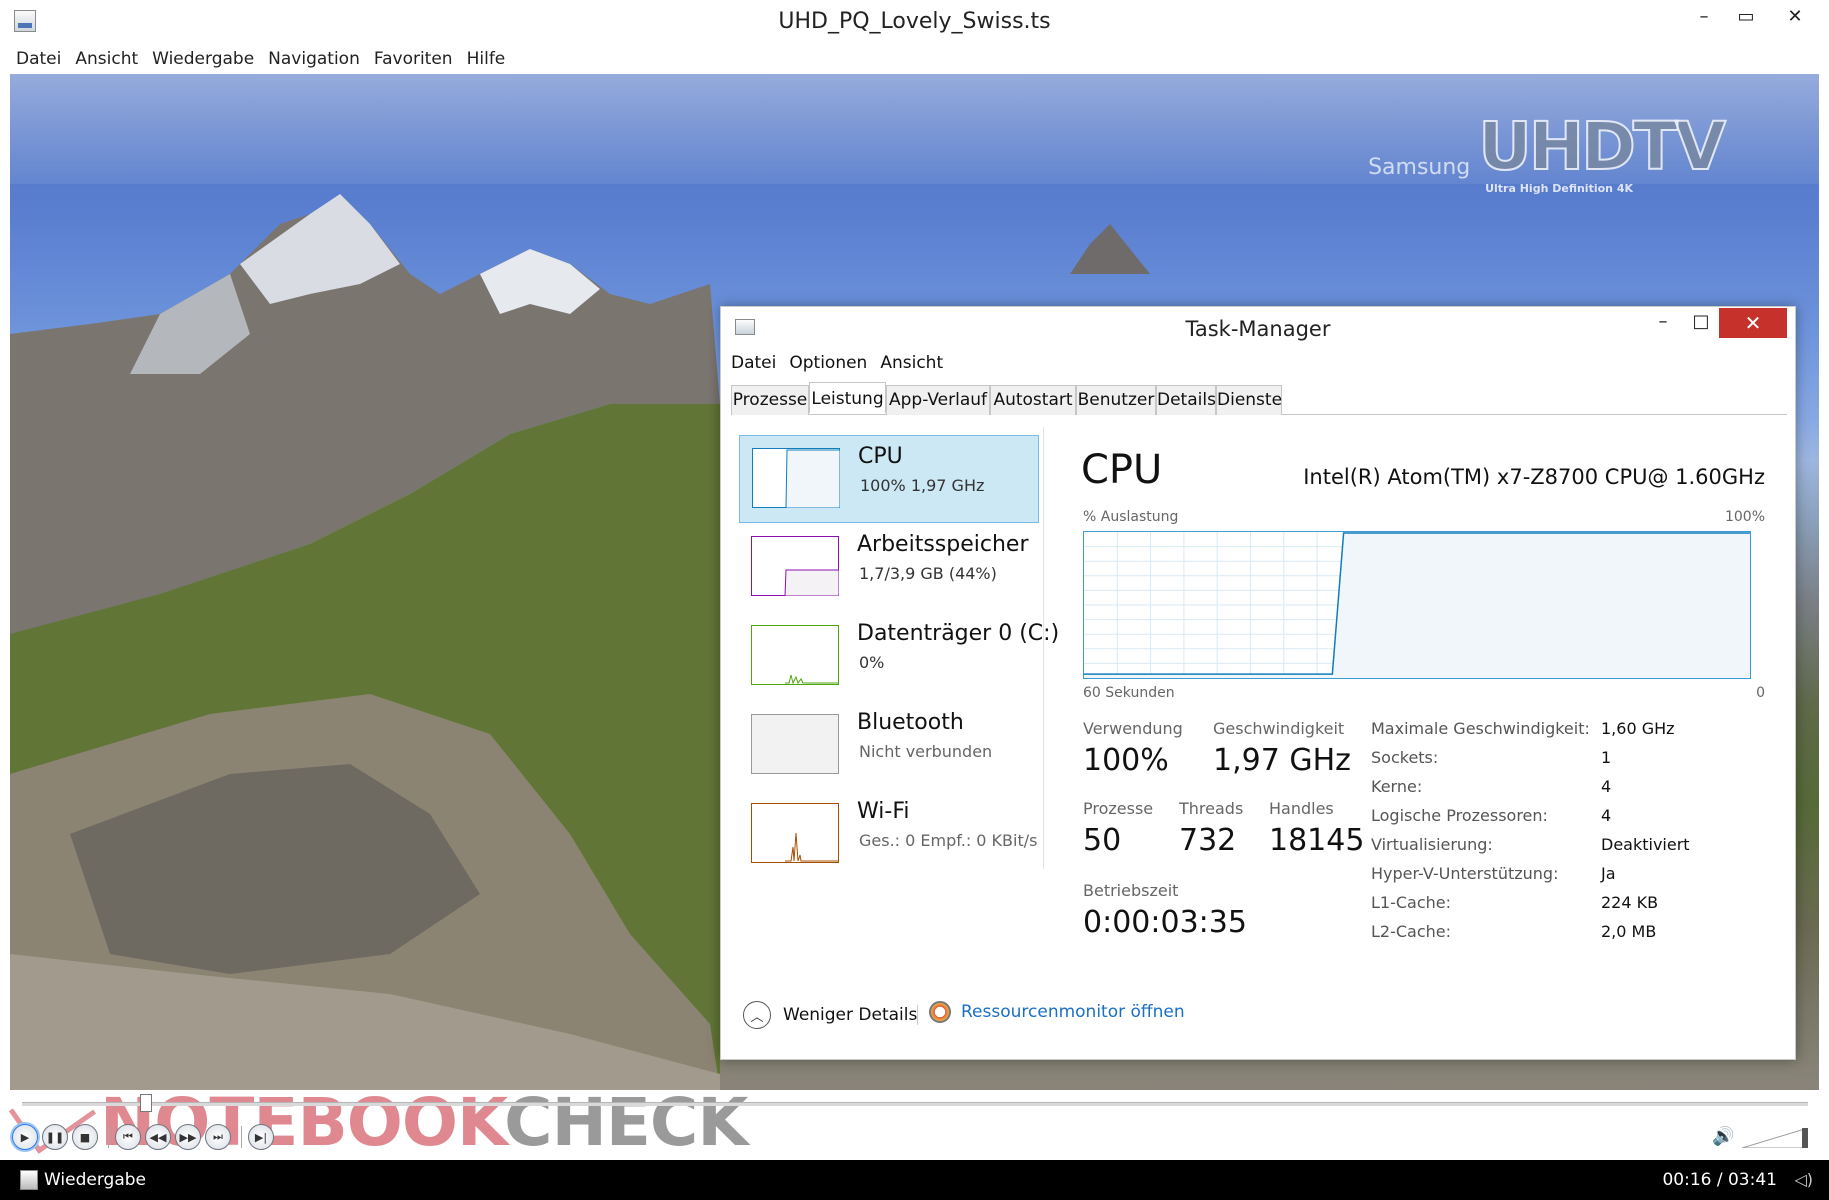 This screenshot has width=1829, height=1200. What do you see at coordinates (1480, 728) in the screenshot?
I see `detail-key: Maximale Geschwindigkeit:` at bounding box center [1480, 728].